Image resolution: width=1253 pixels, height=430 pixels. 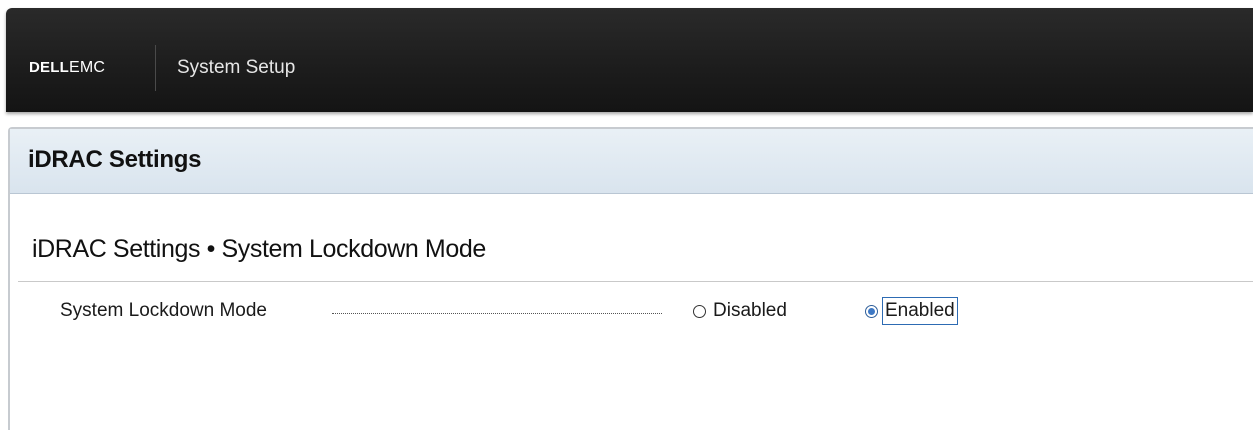 I want to click on panel-header: iDRAC Settings, so click(x=631, y=161).